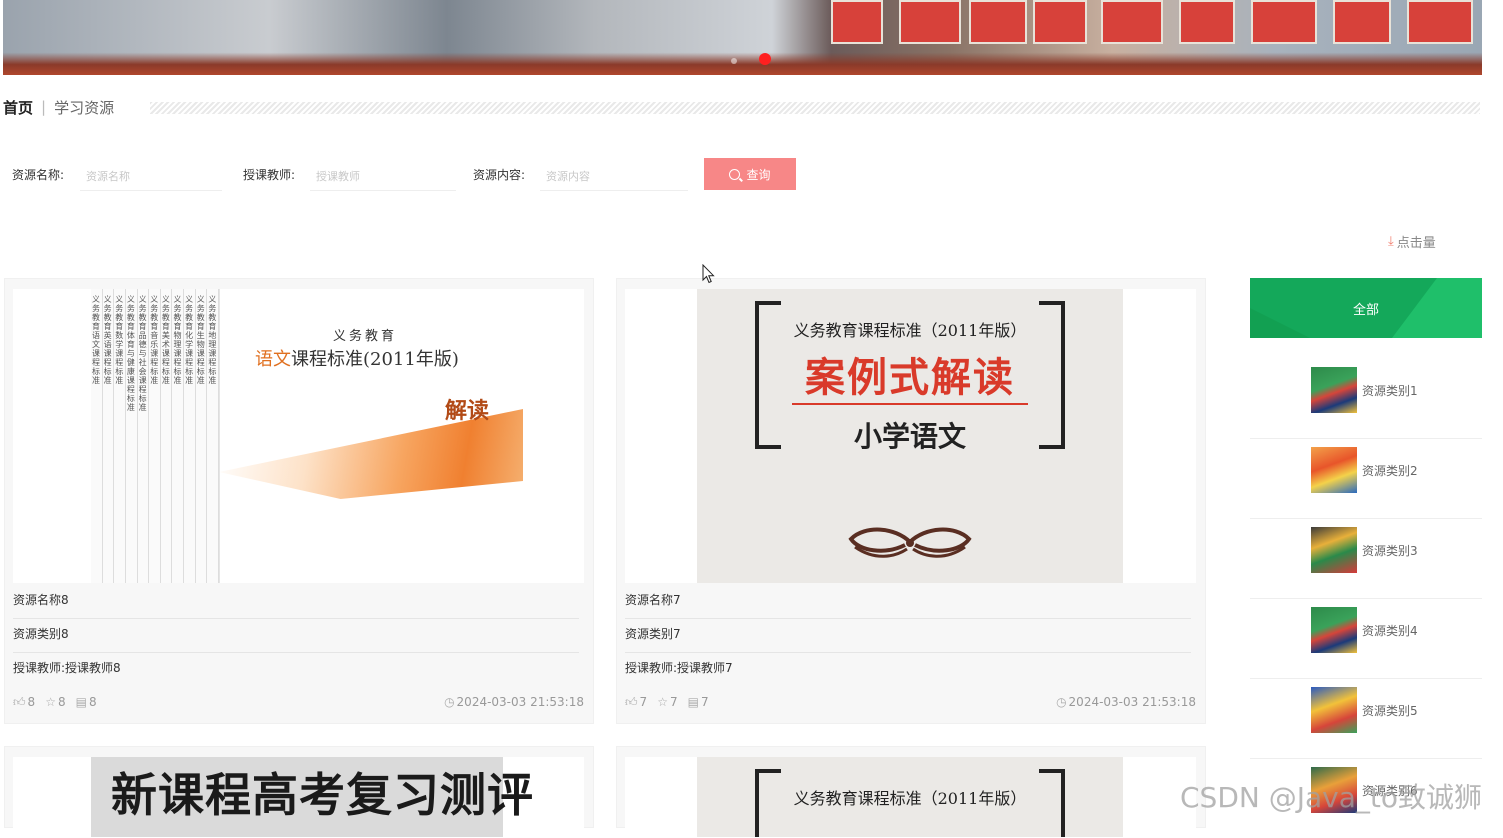 Image resolution: width=1503 pixels, height=838 pixels. I want to click on resource-meta: 👍︎ 7 ☆ 7 ▤ 7 ◷ 2024-03-03 21:53:18, so click(910, 702).